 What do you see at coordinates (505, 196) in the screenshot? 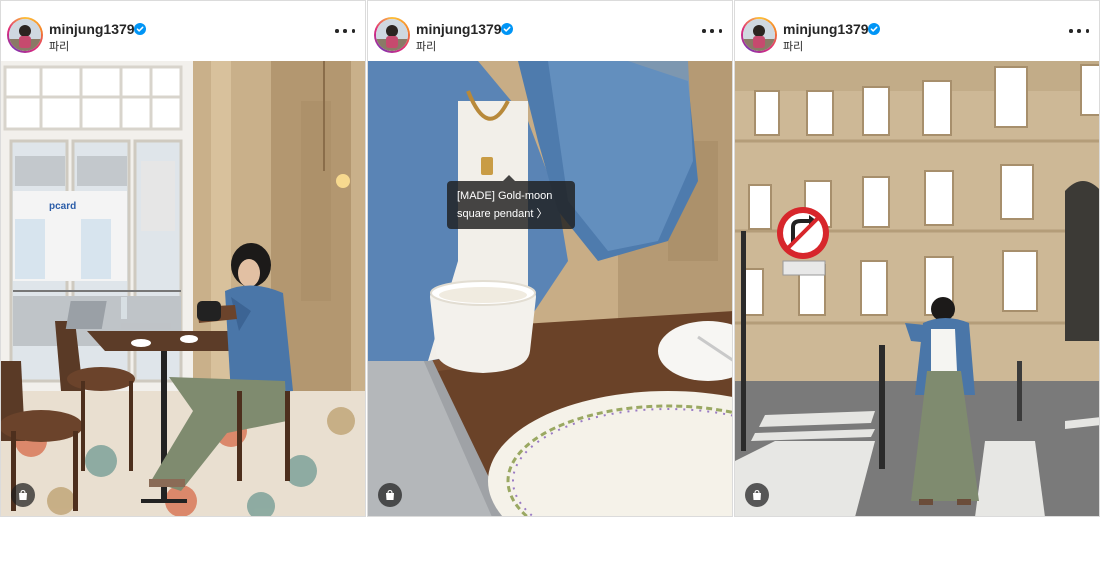
I see `product-tag-title: [MADE] Gold-moon` at bounding box center [505, 196].